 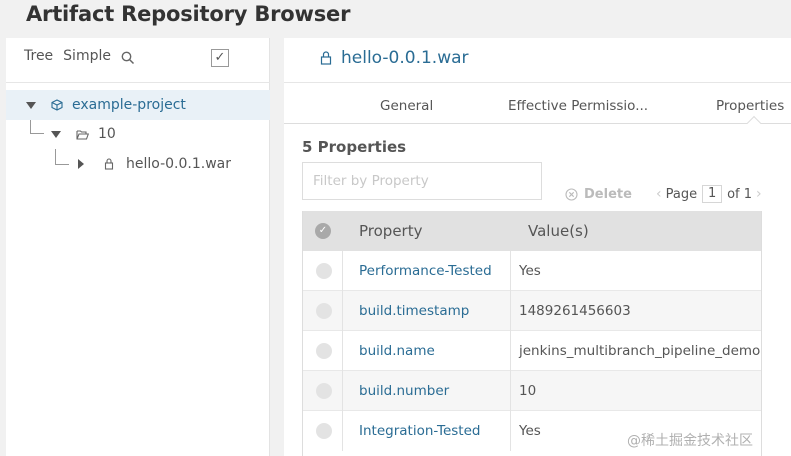 What do you see at coordinates (571, 194) in the screenshot?
I see `close-circle-icon` at bounding box center [571, 194].